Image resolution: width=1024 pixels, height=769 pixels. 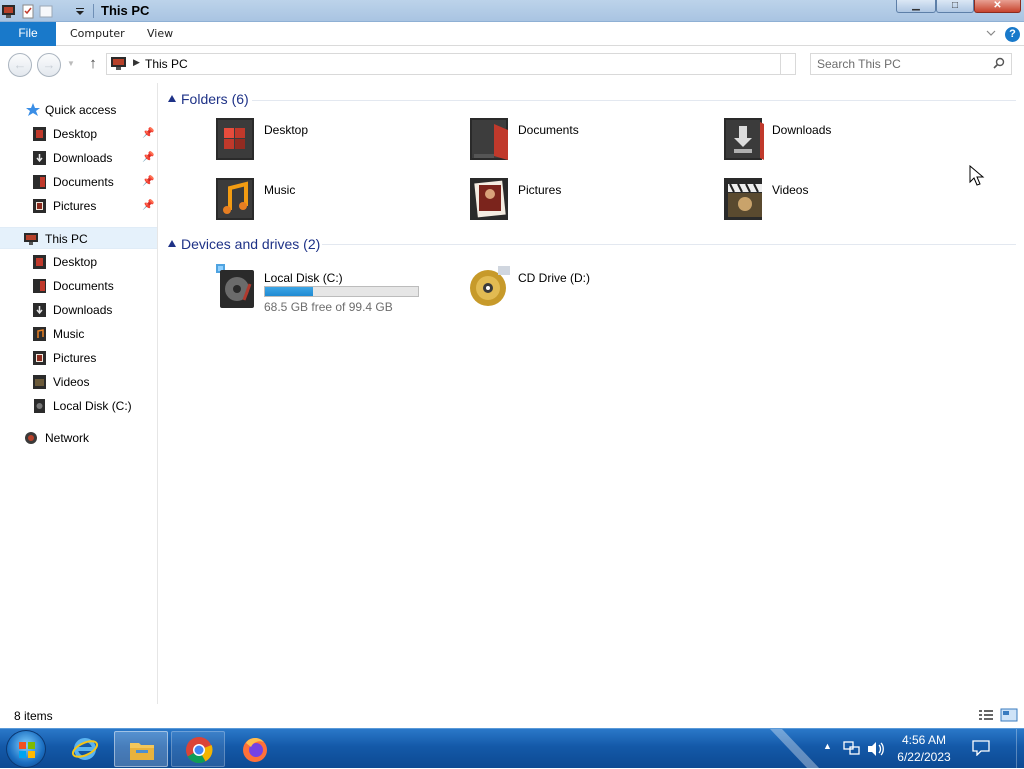 I want to click on details-view-icon, so click(x=986, y=715).